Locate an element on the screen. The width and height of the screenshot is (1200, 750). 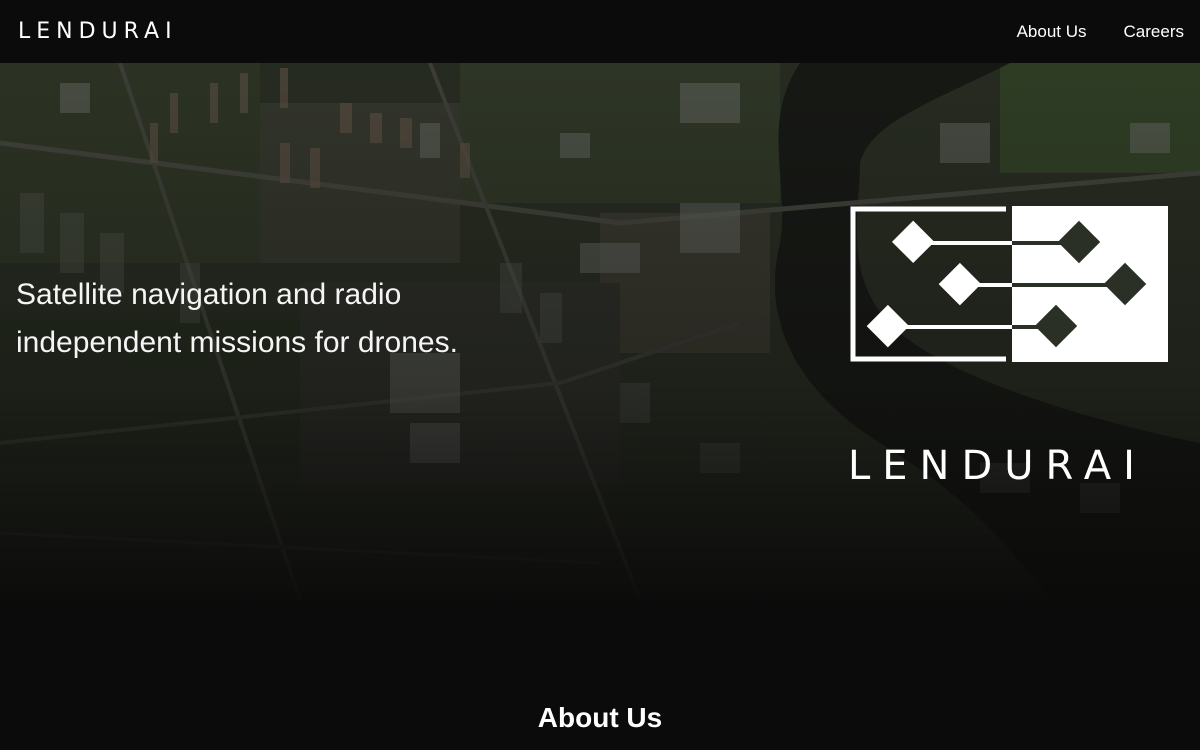
about-us-heading: About Us is located at coordinates (600, 717).